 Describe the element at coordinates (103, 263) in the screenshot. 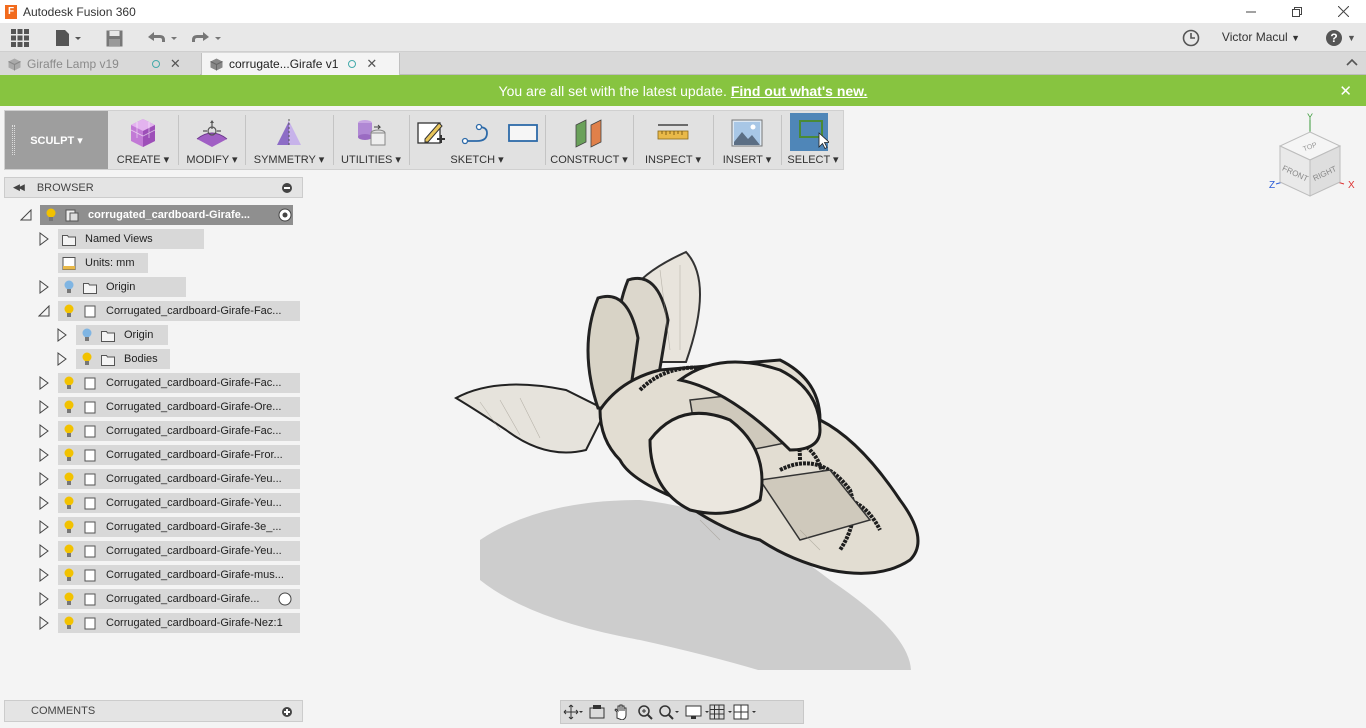

I see `units-node: Units: mm` at that location.